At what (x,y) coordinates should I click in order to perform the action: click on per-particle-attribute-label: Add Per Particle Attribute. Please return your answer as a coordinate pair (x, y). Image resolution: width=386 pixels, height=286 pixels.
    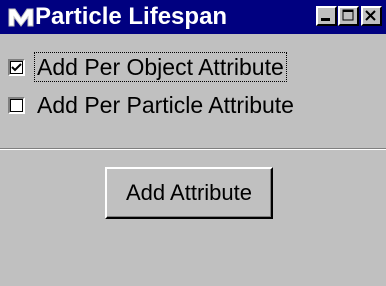
    Looking at the image, I should click on (165, 105).